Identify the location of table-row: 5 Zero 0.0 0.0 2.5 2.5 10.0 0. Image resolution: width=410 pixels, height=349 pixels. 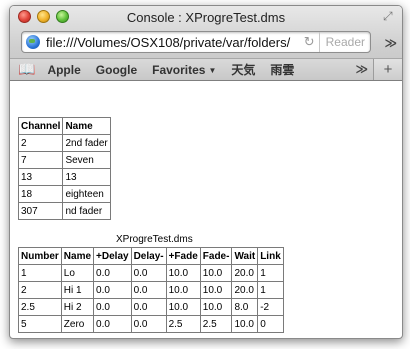
(151, 324).